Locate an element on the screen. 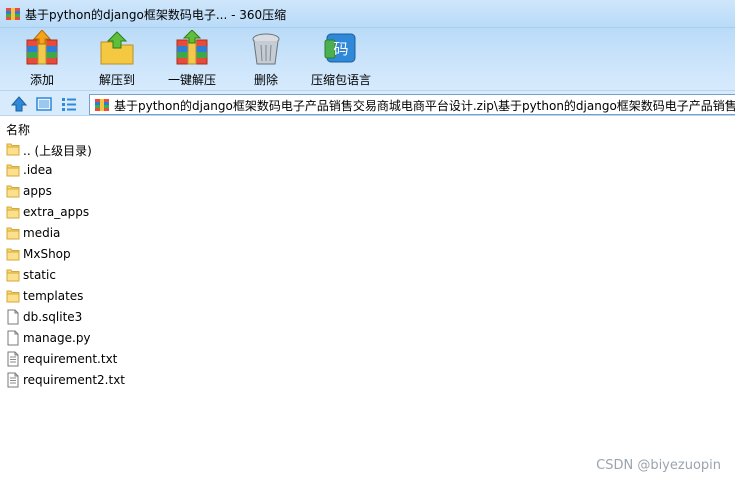 Image resolution: width=735 pixels, height=483 pixels. one-click-extract-icon is located at coordinates (192, 47).